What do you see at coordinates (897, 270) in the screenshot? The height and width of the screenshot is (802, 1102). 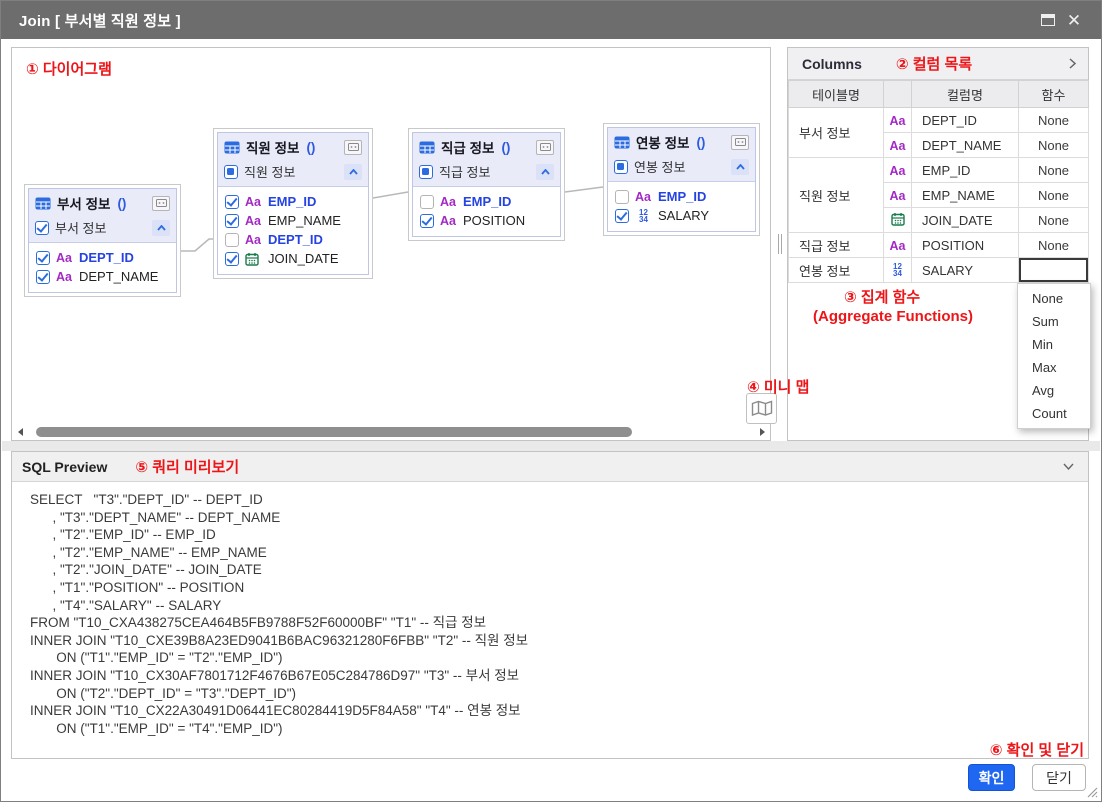 I see `number-type-icon: 12 34` at bounding box center [897, 270].